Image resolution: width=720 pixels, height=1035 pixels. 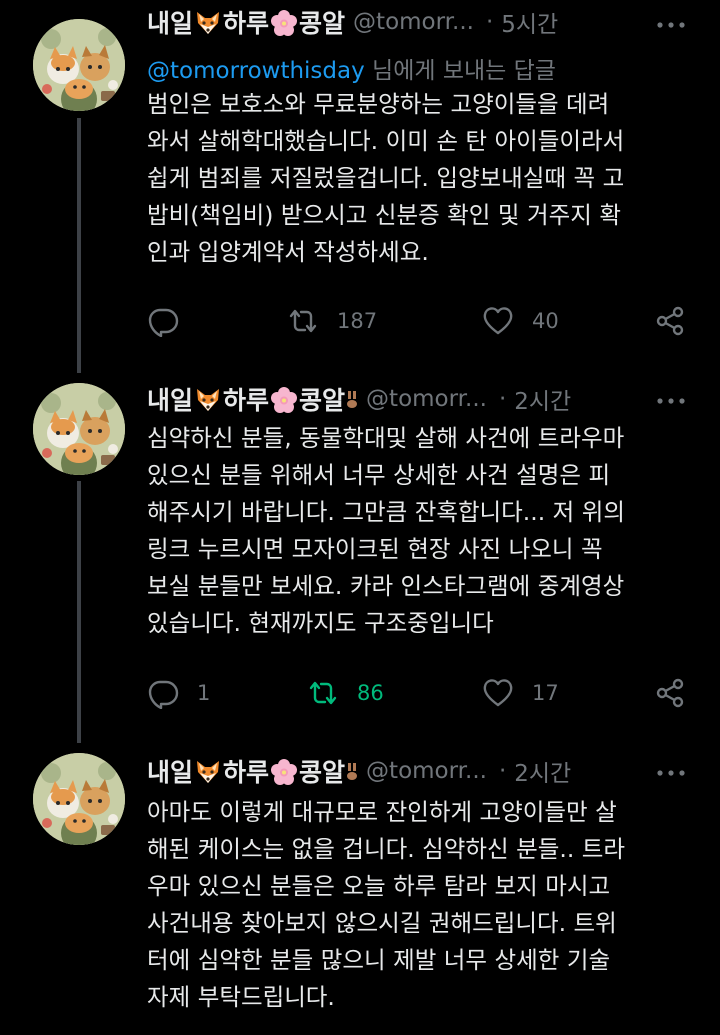 I want to click on mention-link: @tomorrowthisday, so click(x=256, y=71).